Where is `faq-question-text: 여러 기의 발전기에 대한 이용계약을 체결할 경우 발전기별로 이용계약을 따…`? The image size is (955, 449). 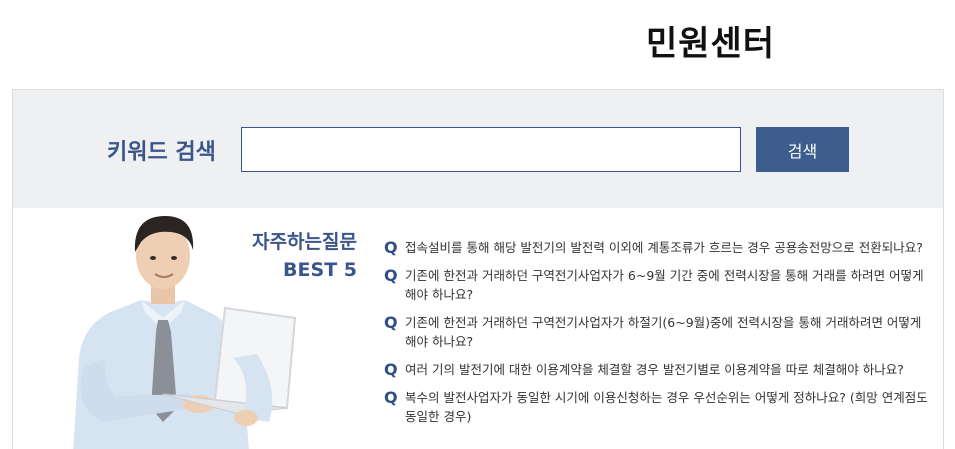 faq-question-text: 여러 기의 발전기에 대한 이용계약을 체결할 경우 발전기별로 이용계약을 따… is located at coordinates (654, 369).